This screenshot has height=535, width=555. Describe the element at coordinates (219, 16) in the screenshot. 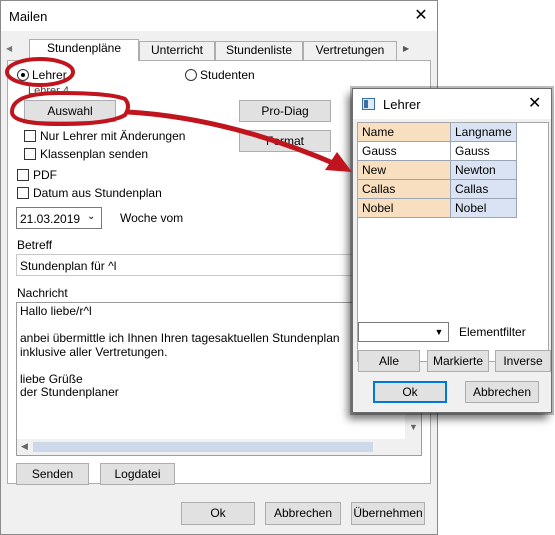

I see `title-bar: Mailen ✕` at that location.